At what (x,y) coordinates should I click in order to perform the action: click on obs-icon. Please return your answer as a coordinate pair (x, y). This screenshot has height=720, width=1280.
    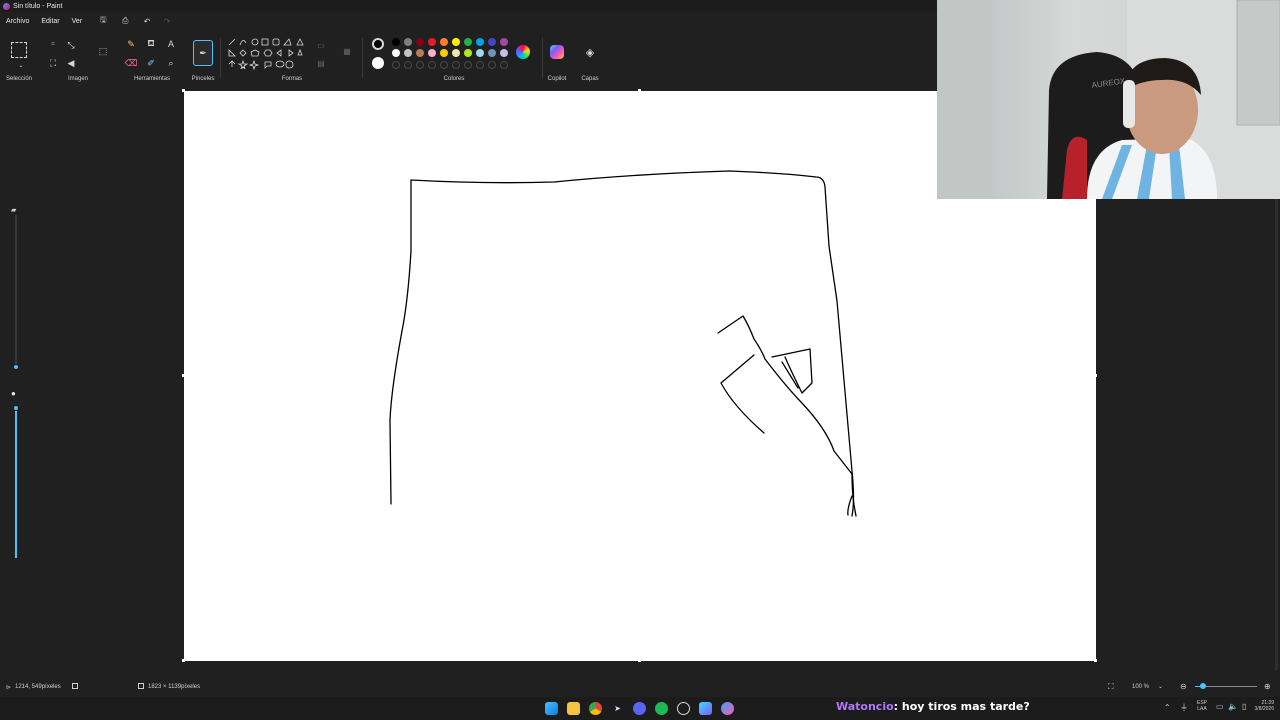
    Looking at the image, I should click on (683, 708).